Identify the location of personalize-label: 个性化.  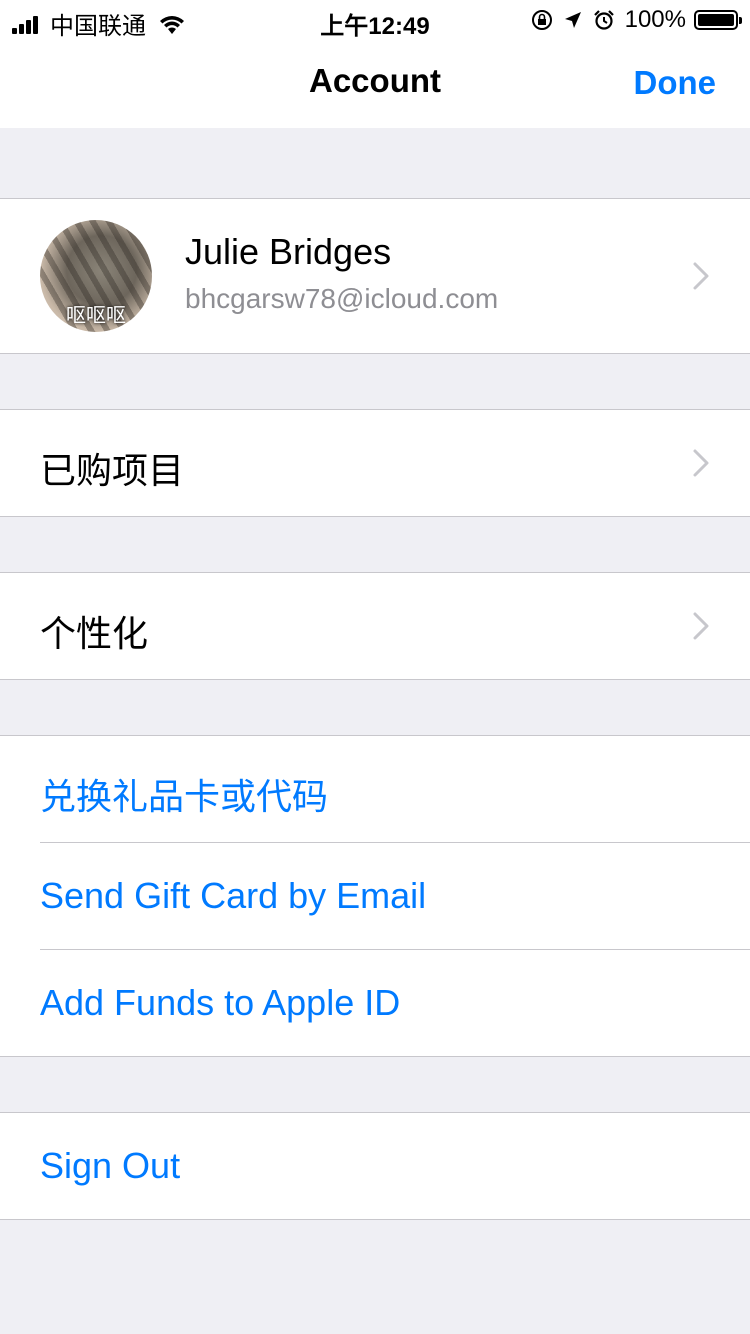
(94, 633).